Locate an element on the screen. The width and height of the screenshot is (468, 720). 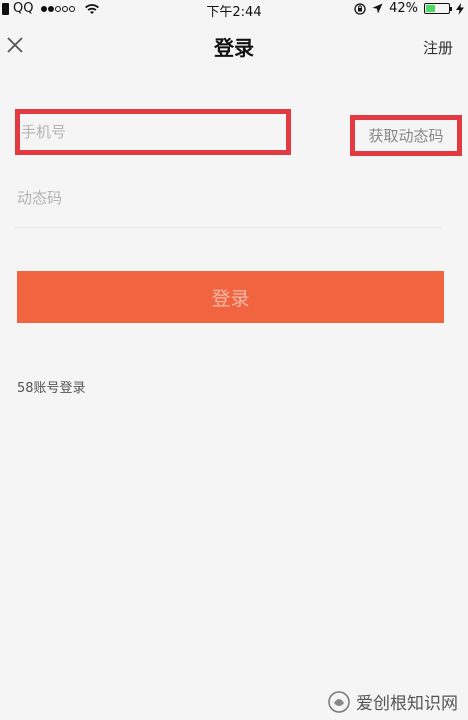
phone-input is located at coordinates (153, 132).